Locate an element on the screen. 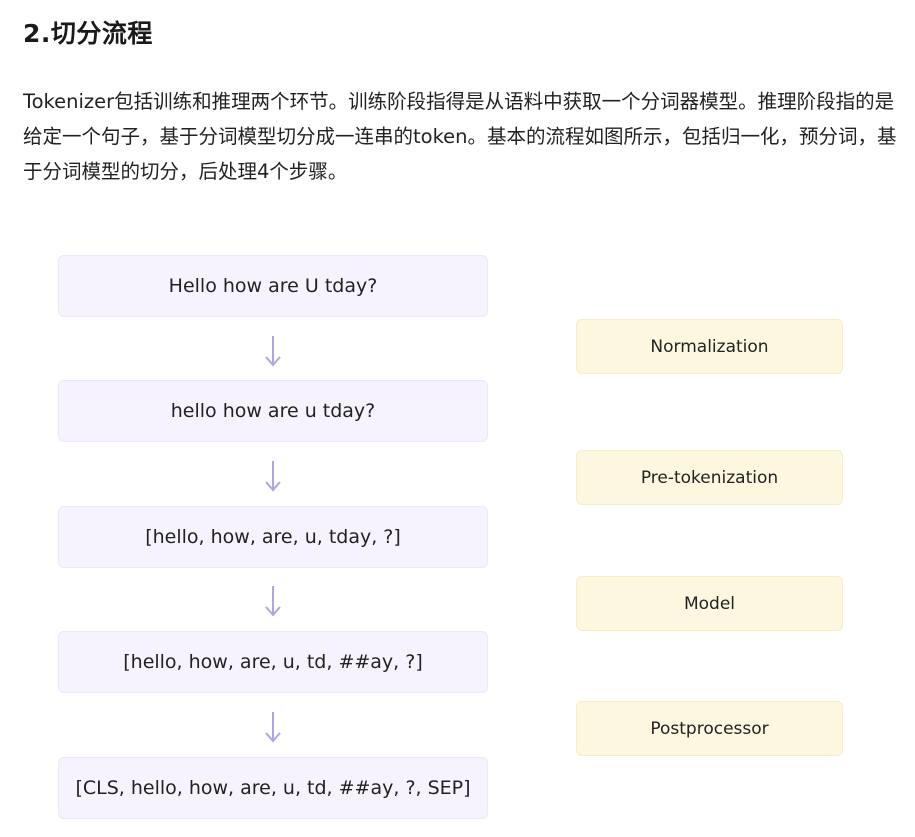 This screenshot has height=837, width=915. stage-box-model-output: [hello, how, are, u, td, ##ay, ?] is located at coordinates (273, 662).